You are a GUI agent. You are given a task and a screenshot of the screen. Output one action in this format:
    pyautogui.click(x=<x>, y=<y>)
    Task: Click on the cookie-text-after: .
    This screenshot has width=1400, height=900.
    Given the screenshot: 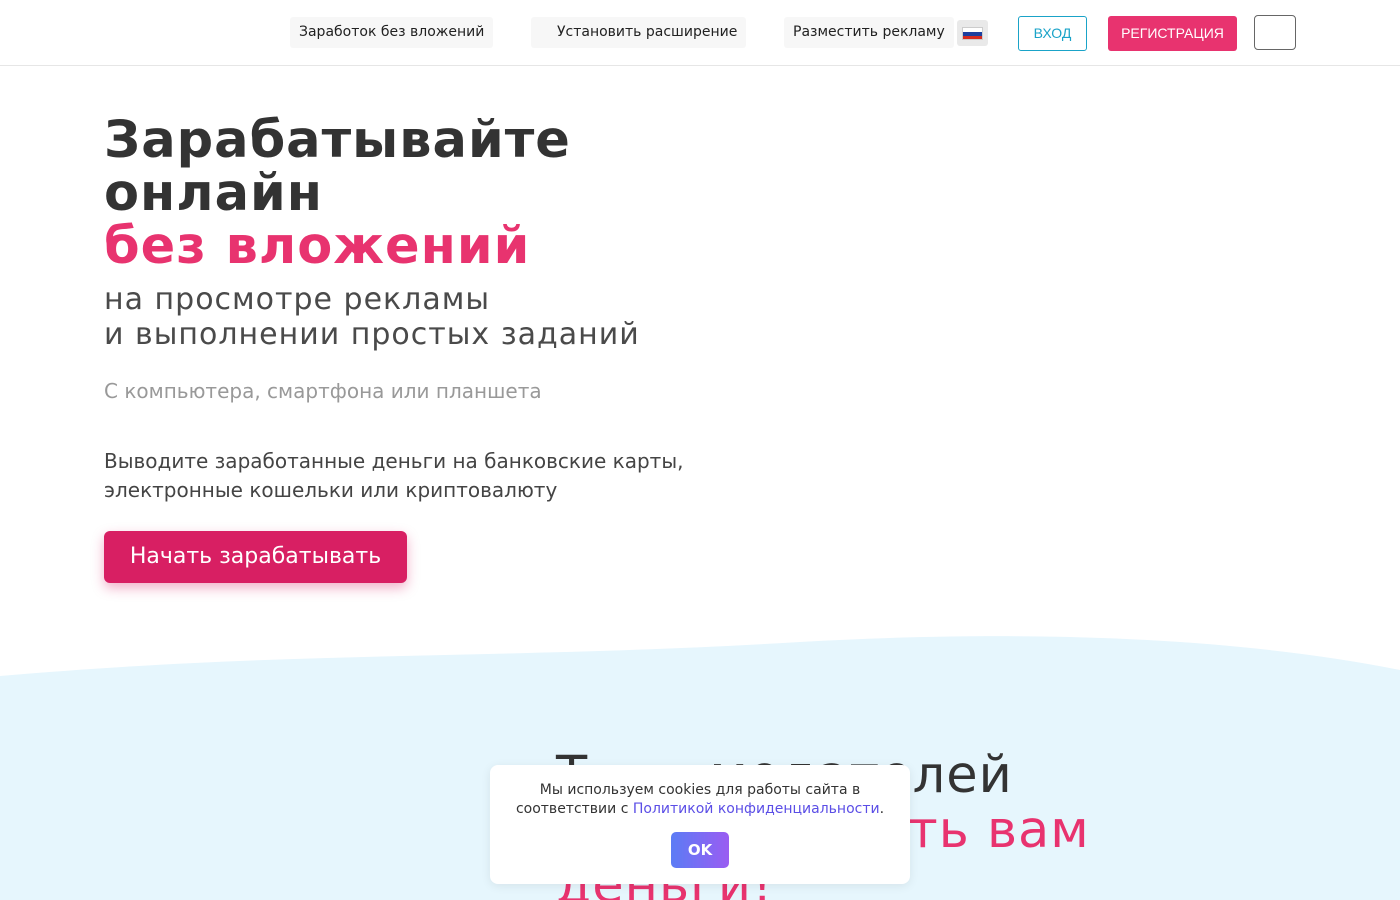 What is the action you would take?
    pyautogui.click(x=882, y=809)
    